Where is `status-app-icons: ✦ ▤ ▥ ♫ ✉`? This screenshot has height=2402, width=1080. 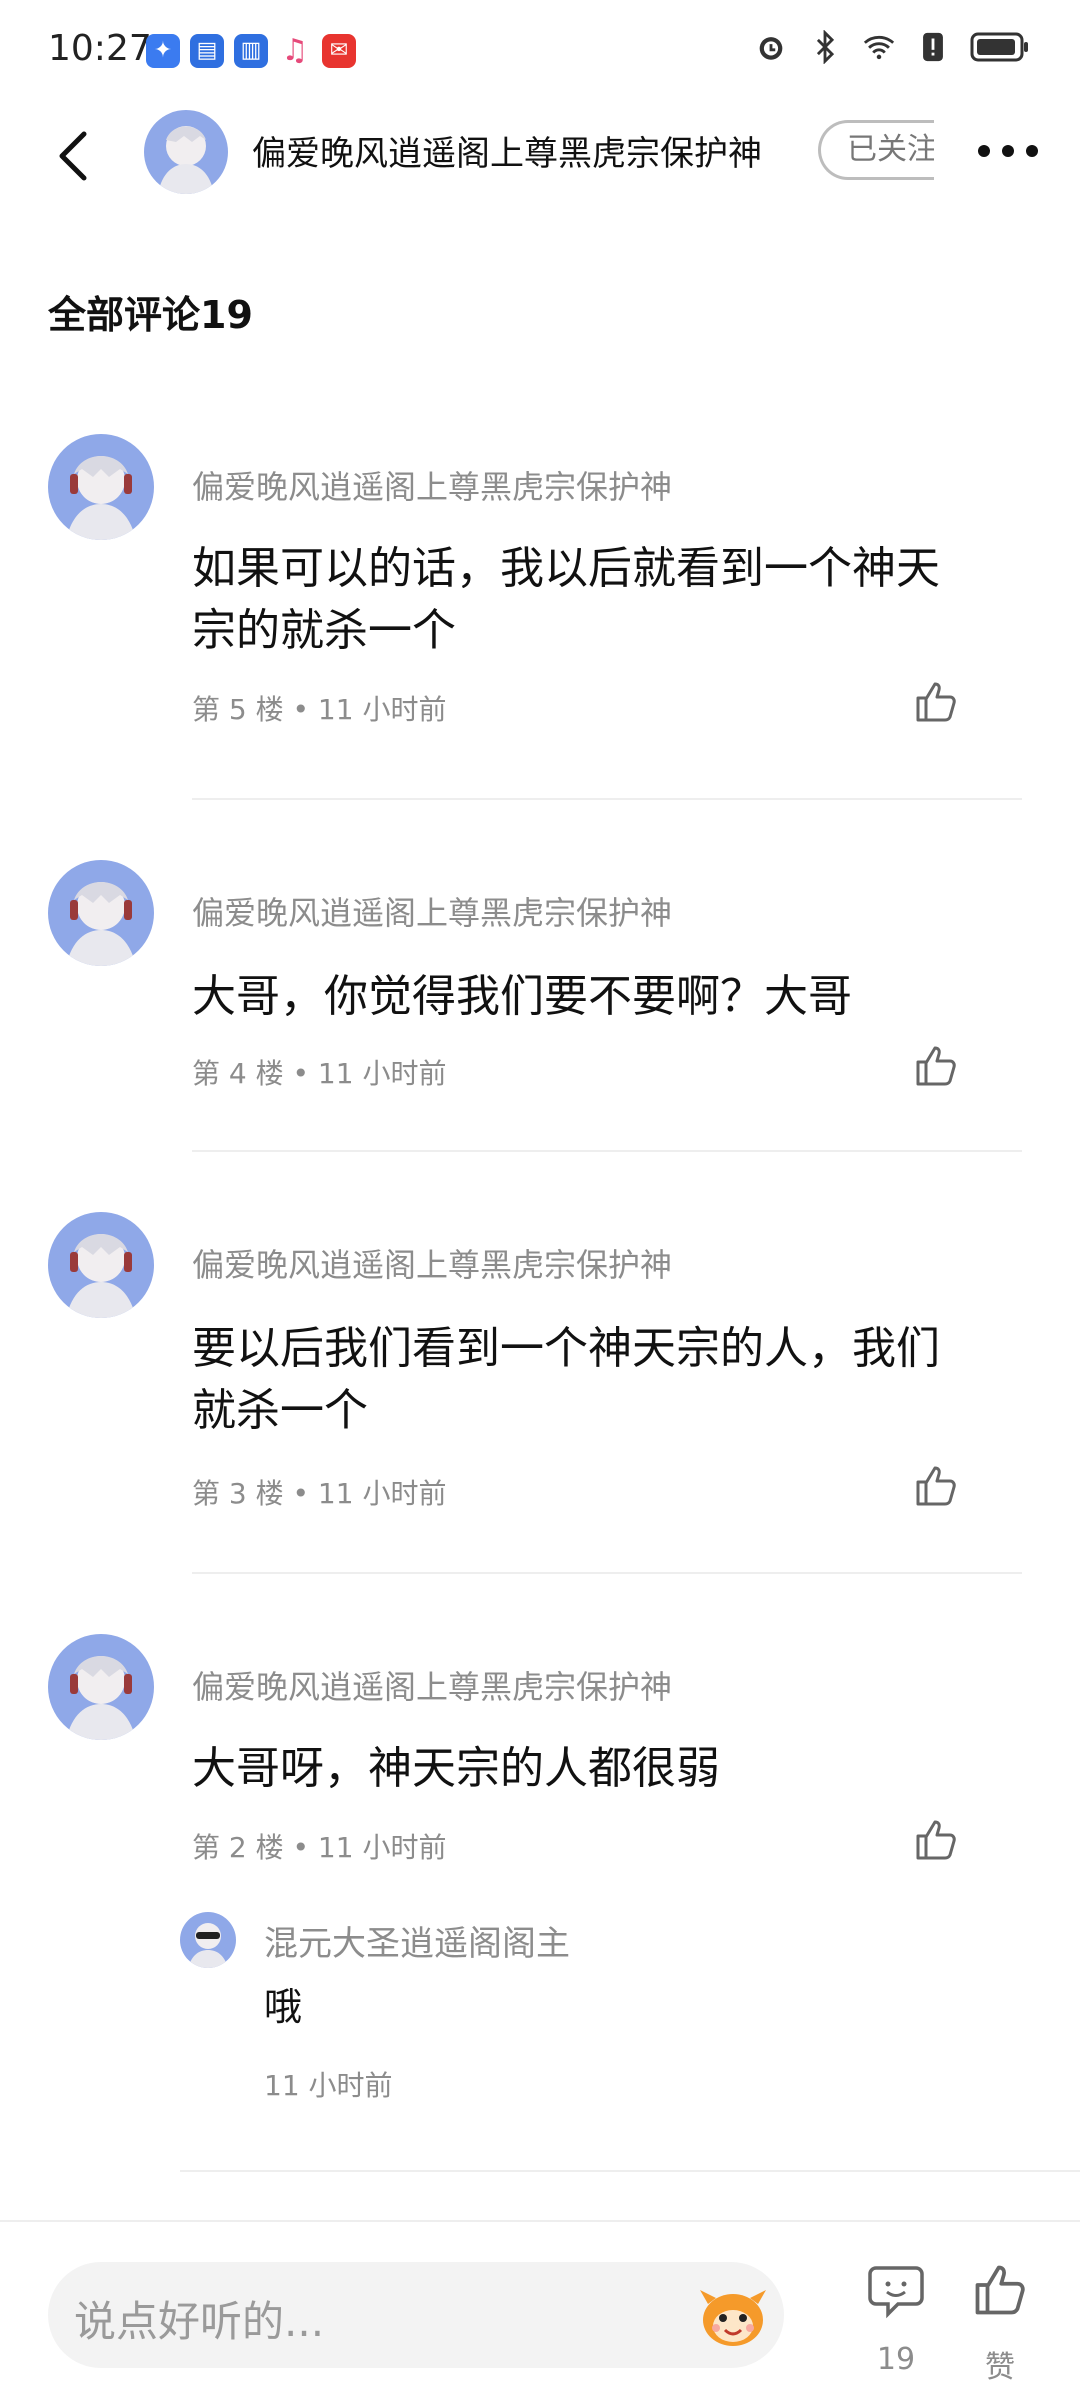 status-app-icons: ✦ ▤ ▥ ♫ ✉ is located at coordinates (251, 51).